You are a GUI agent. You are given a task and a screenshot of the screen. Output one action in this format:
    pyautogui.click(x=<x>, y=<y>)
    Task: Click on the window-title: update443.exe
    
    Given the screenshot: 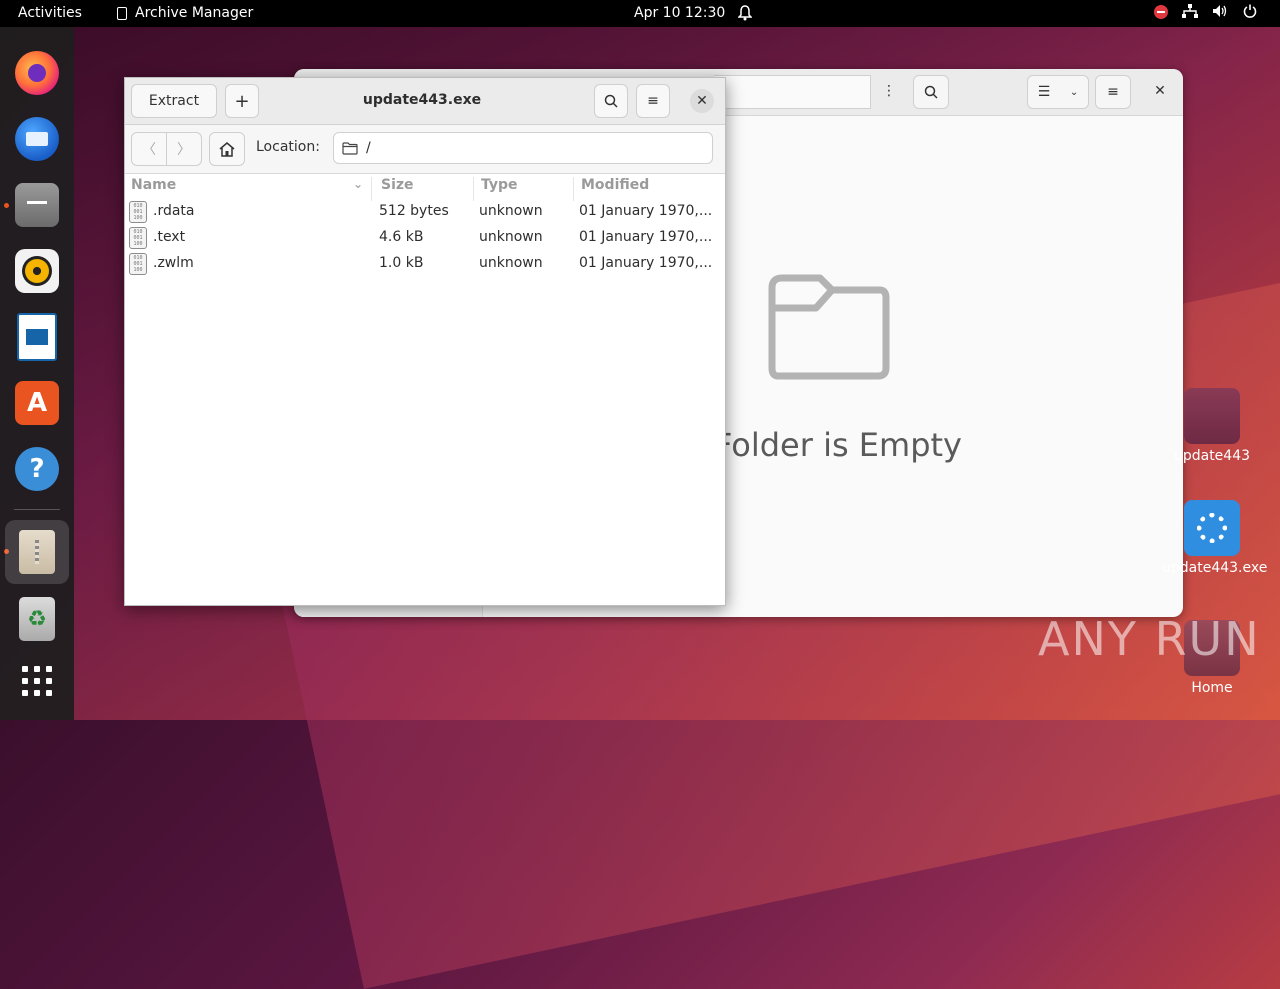 What is the action you would take?
    pyautogui.click(x=422, y=100)
    